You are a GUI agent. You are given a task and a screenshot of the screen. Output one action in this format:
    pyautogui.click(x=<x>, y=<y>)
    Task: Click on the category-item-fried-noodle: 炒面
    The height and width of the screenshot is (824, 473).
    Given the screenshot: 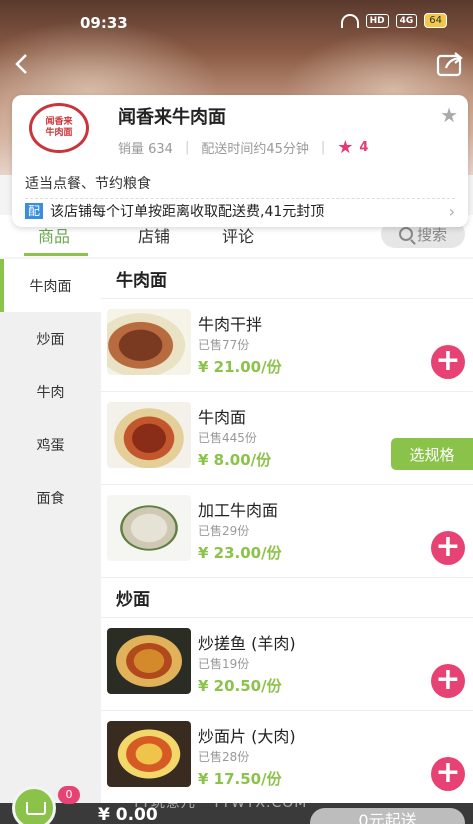 What is the action you would take?
    pyautogui.click(x=50, y=338)
    